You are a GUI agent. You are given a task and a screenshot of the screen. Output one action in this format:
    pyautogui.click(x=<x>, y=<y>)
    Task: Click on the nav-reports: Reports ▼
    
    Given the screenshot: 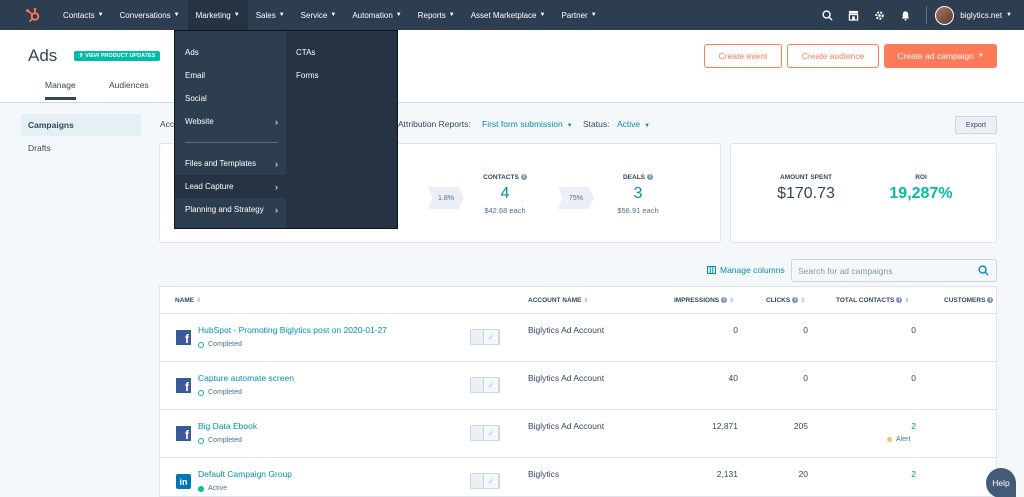 What is the action you would take?
    pyautogui.click(x=436, y=15)
    